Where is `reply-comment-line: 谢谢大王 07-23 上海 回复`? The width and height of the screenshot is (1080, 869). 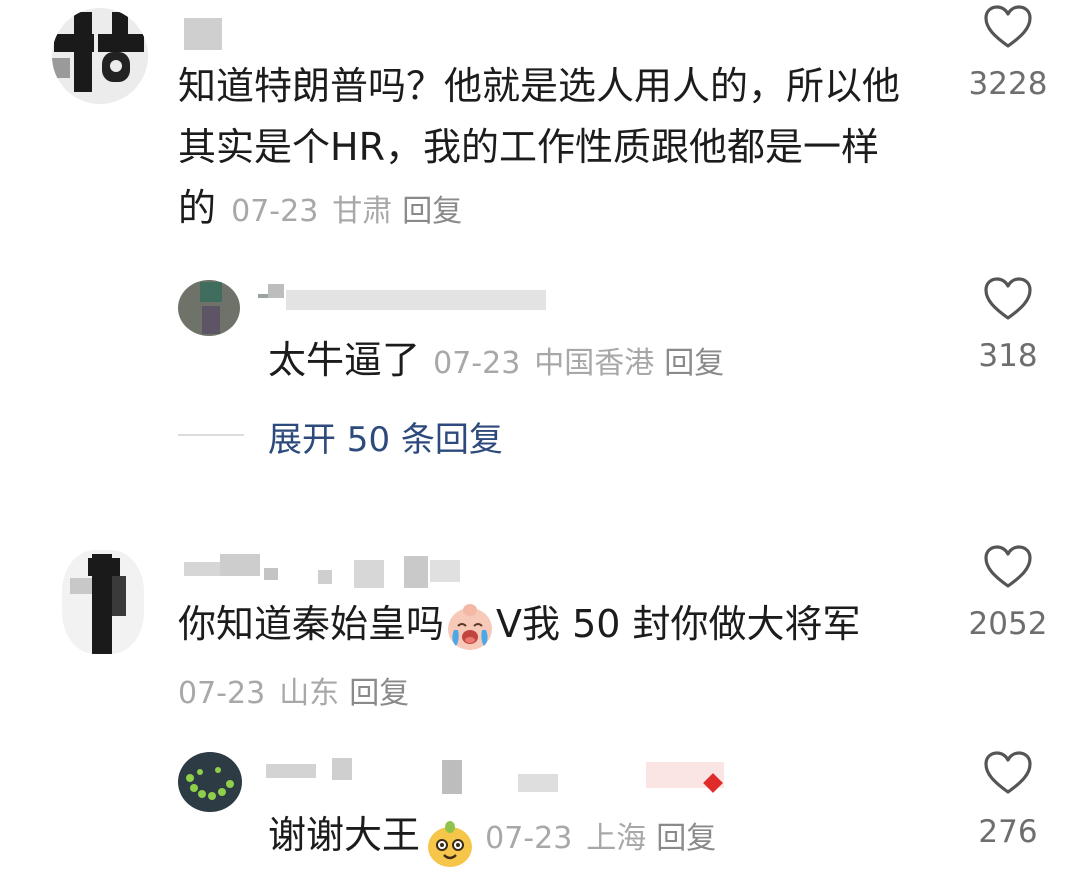 reply-comment-line: 谢谢大王 07-23 上海 回复 is located at coordinates (492, 837).